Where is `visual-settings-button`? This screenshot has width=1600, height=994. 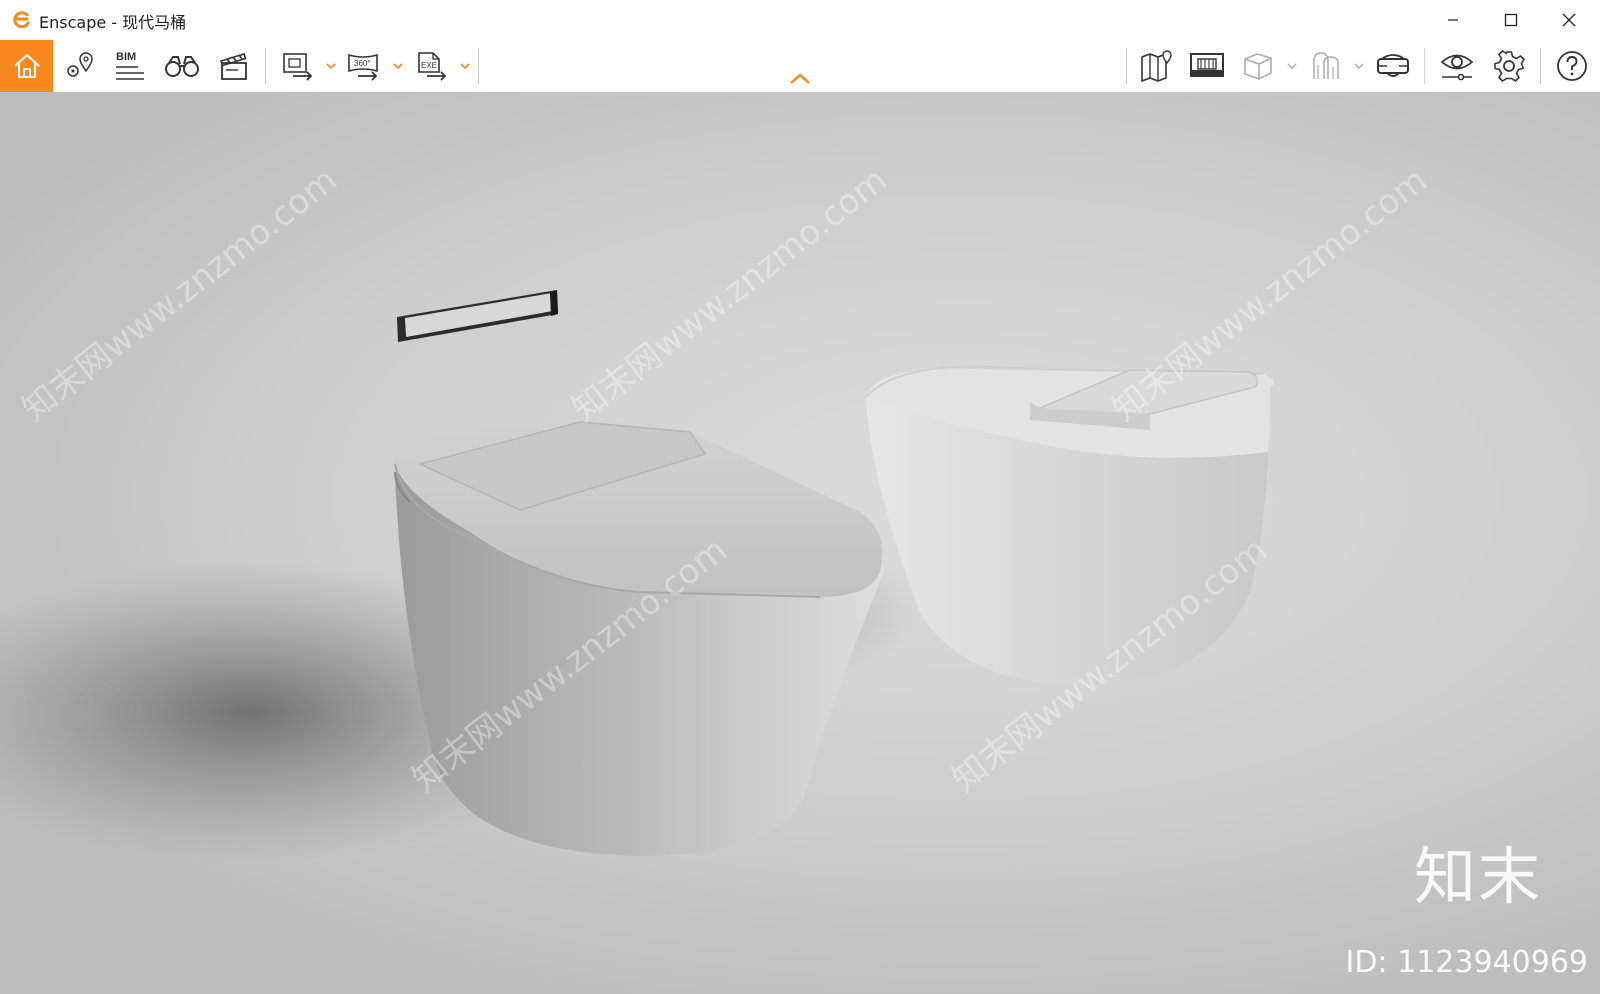
visual-settings-button is located at coordinates (1457, 66).